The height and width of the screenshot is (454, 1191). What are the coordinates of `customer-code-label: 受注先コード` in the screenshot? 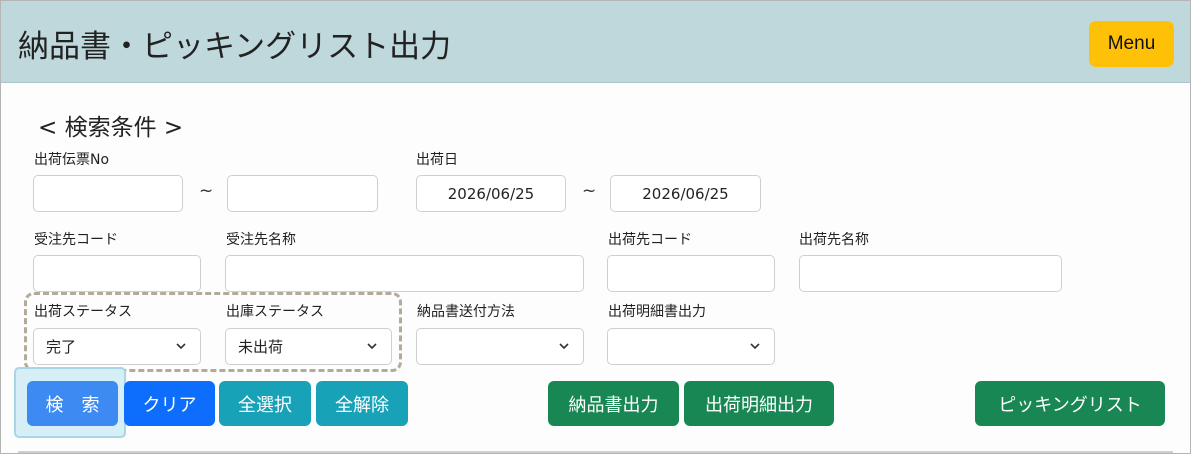 It's located at (76, 240).